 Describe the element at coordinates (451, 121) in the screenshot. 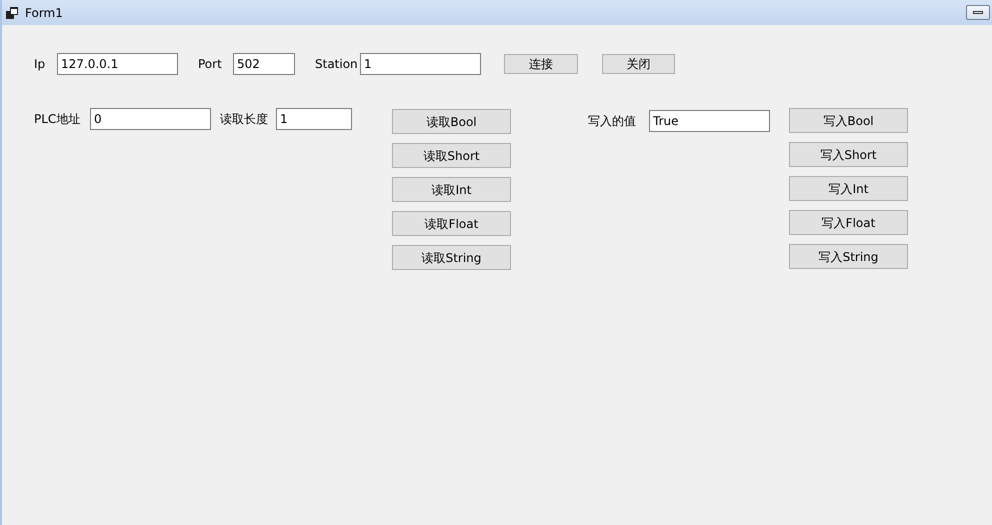

I see `action-button: 读取Bool` at that location.